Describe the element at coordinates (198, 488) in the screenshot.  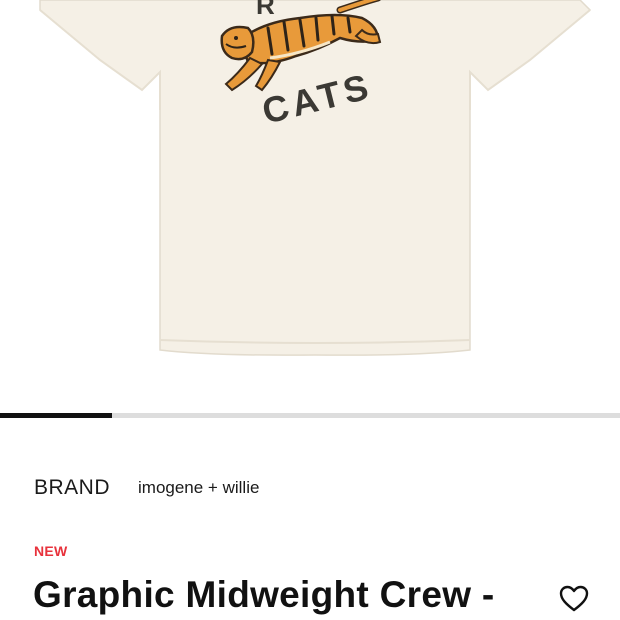
I see `brand-link: imogene + willie` at that location.